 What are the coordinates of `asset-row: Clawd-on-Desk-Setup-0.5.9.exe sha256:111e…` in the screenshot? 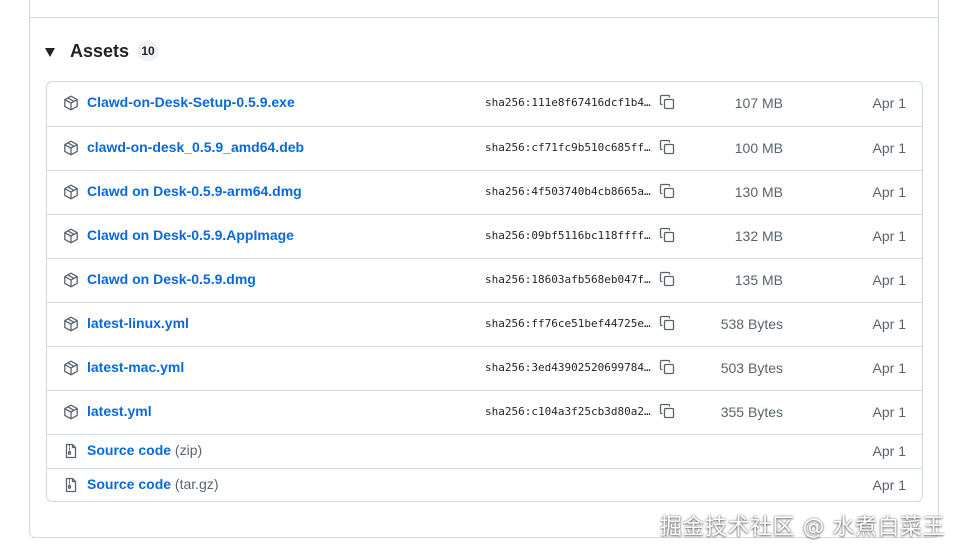 It's located at (484, 104).